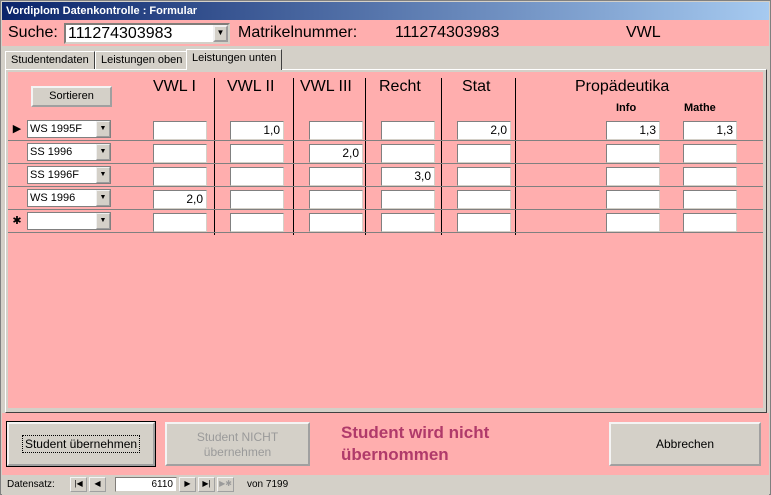 The height and width of the screenshot is (495, 771). Describe the element at coordinates (17, 221) in the screenshot. I see `record-selector: ✱` at that location.